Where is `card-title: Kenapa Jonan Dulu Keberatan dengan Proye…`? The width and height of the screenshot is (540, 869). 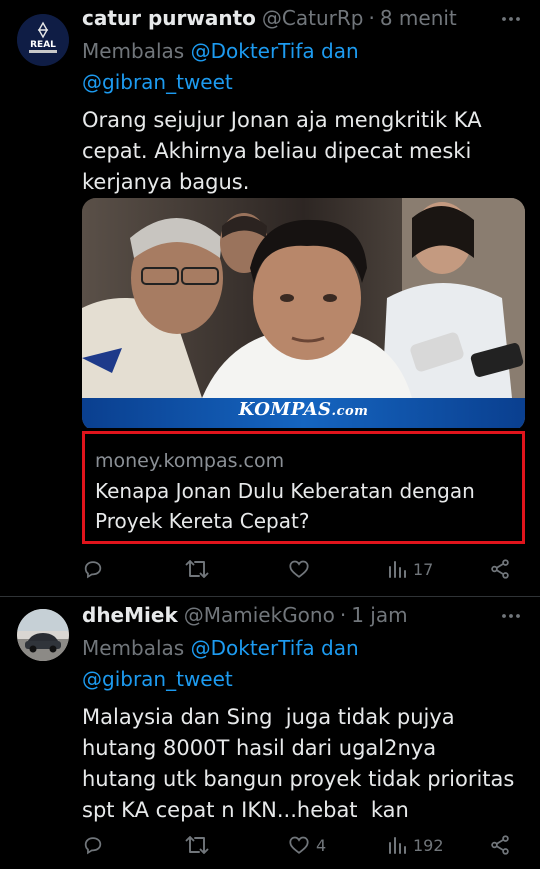 card-title: Kenapa Jonan Dulu Keberatan dengan Proye… is located at coordinates (285, 506).